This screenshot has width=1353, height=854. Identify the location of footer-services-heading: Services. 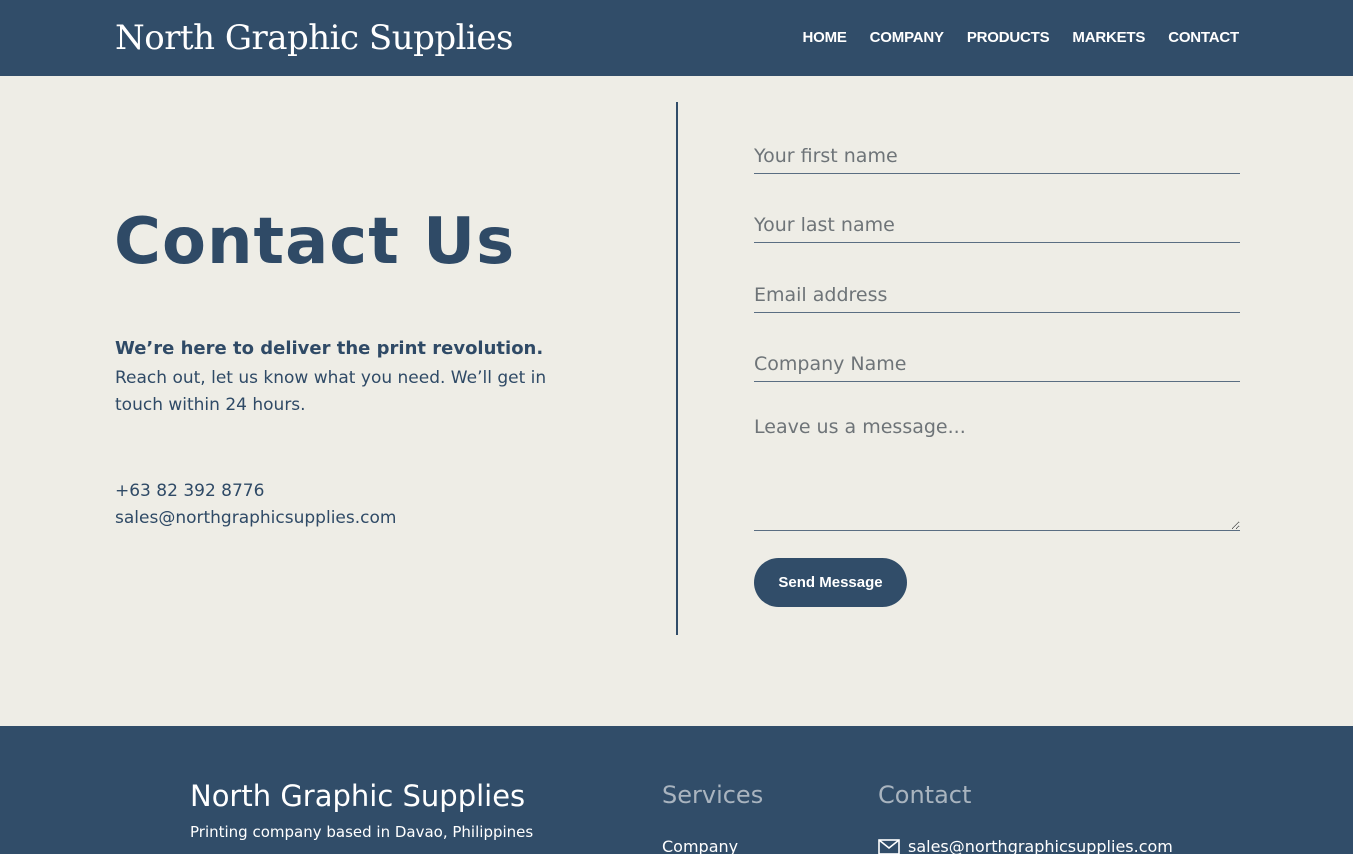
(713, 795).